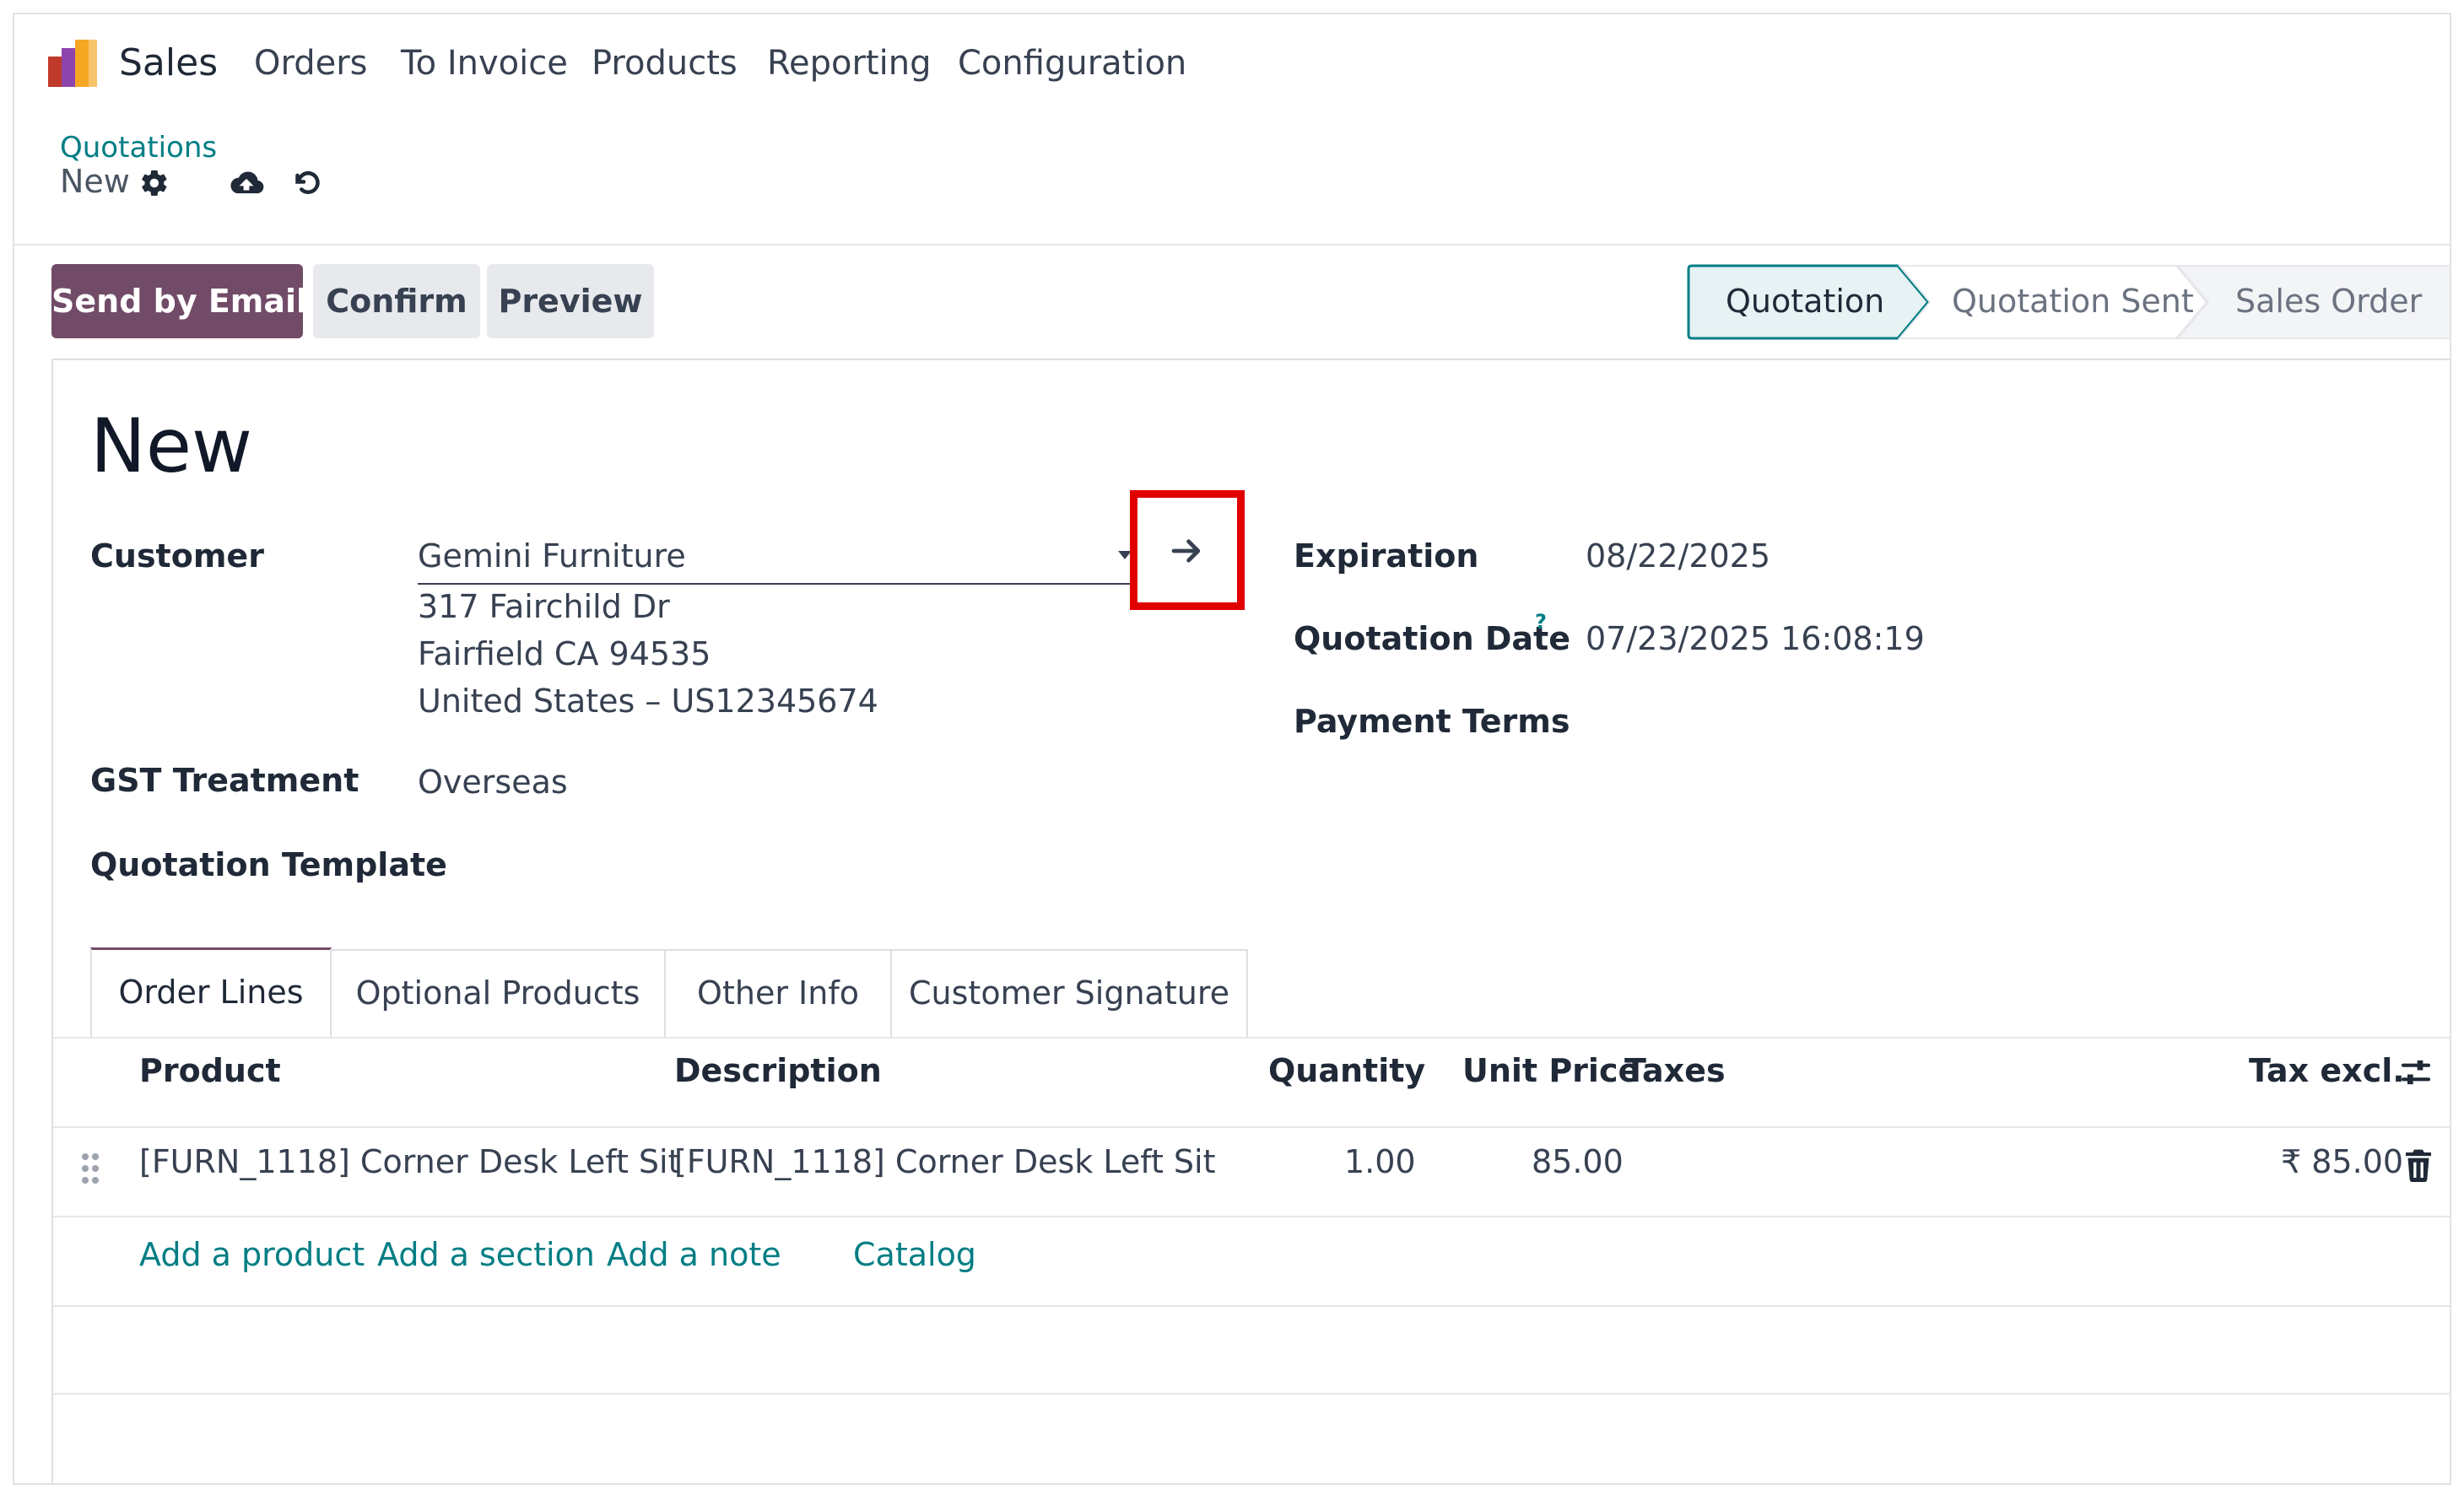  Describe the element at coordinates (1805, 301) in the screenshot. I see `stage-quotation: Quotation` at that location.